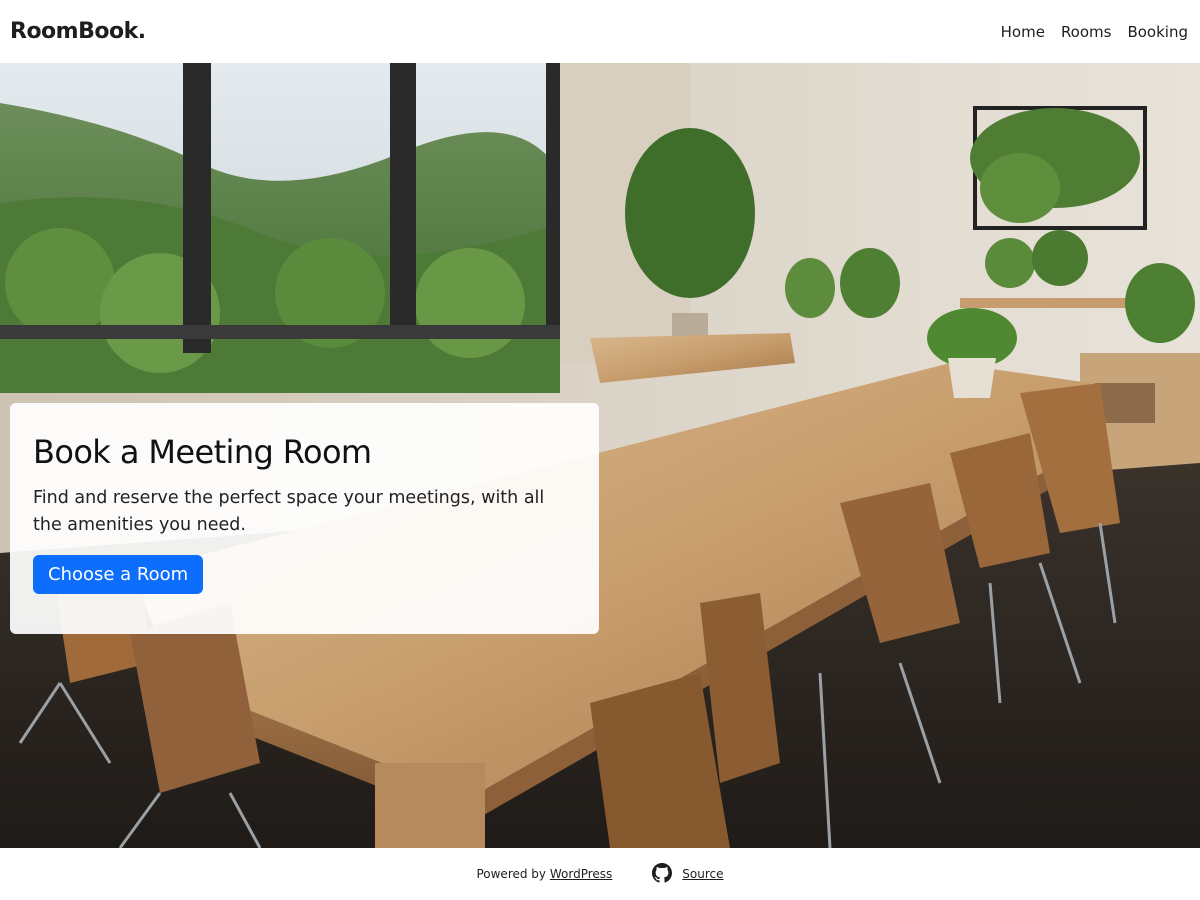  Describe the element at coordinates (118, 574) in the screenshot. I see `choose-room-button: Choose a Room` at that location.